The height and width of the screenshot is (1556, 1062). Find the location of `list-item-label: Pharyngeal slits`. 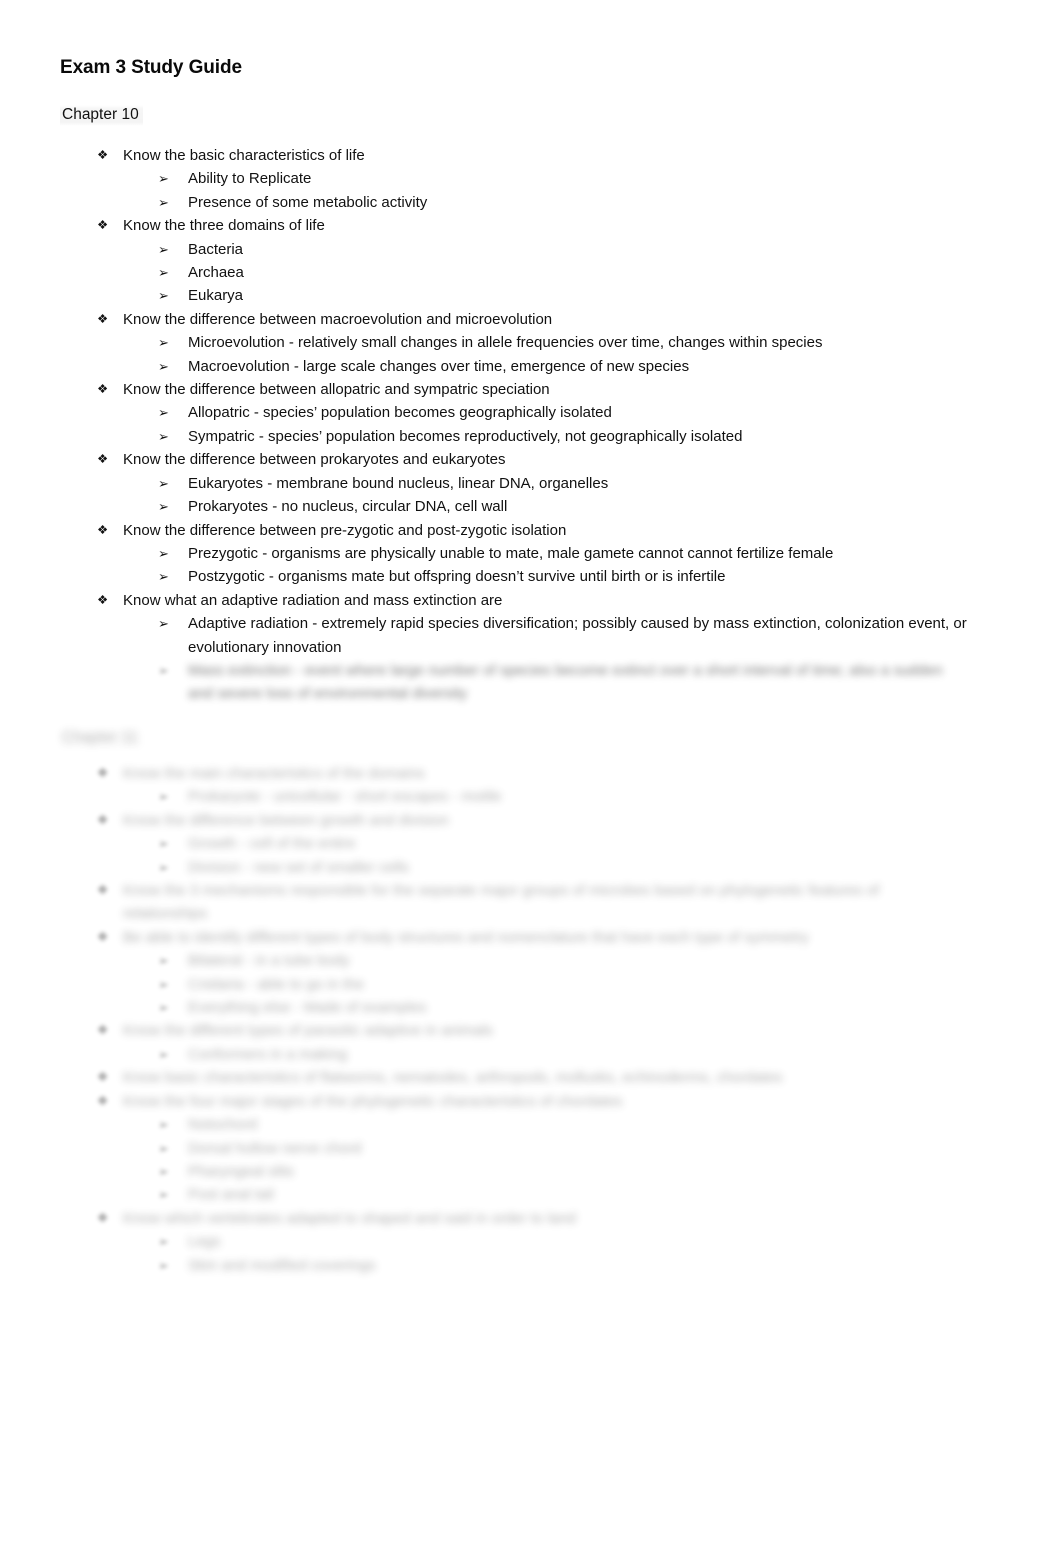

list-item-label: Pharyngeal slits is located at coordinates (241, 1171).